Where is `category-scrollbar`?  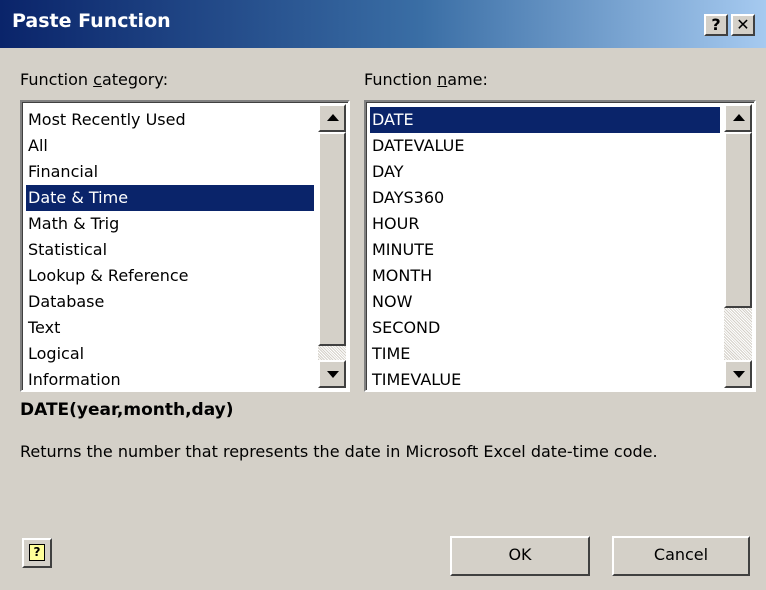
category-scrollbar is located at coordinates (332, 246).